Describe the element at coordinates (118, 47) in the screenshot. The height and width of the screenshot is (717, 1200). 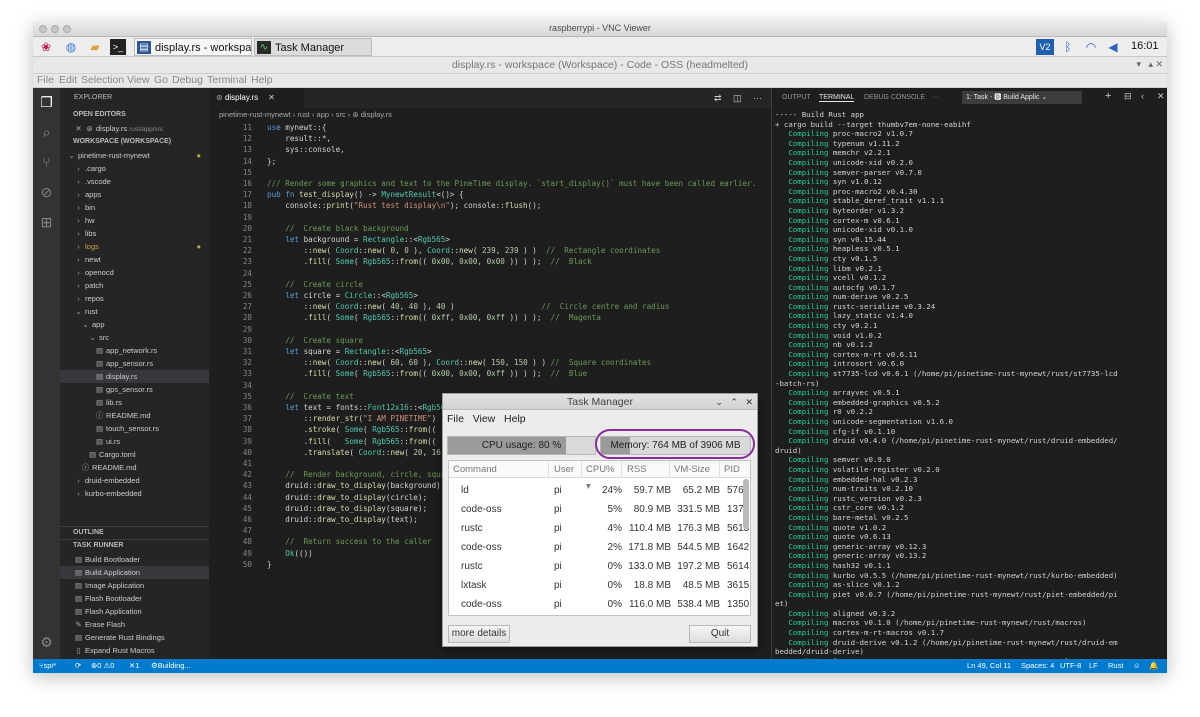
I see `terminal-icon: >_` at that location.